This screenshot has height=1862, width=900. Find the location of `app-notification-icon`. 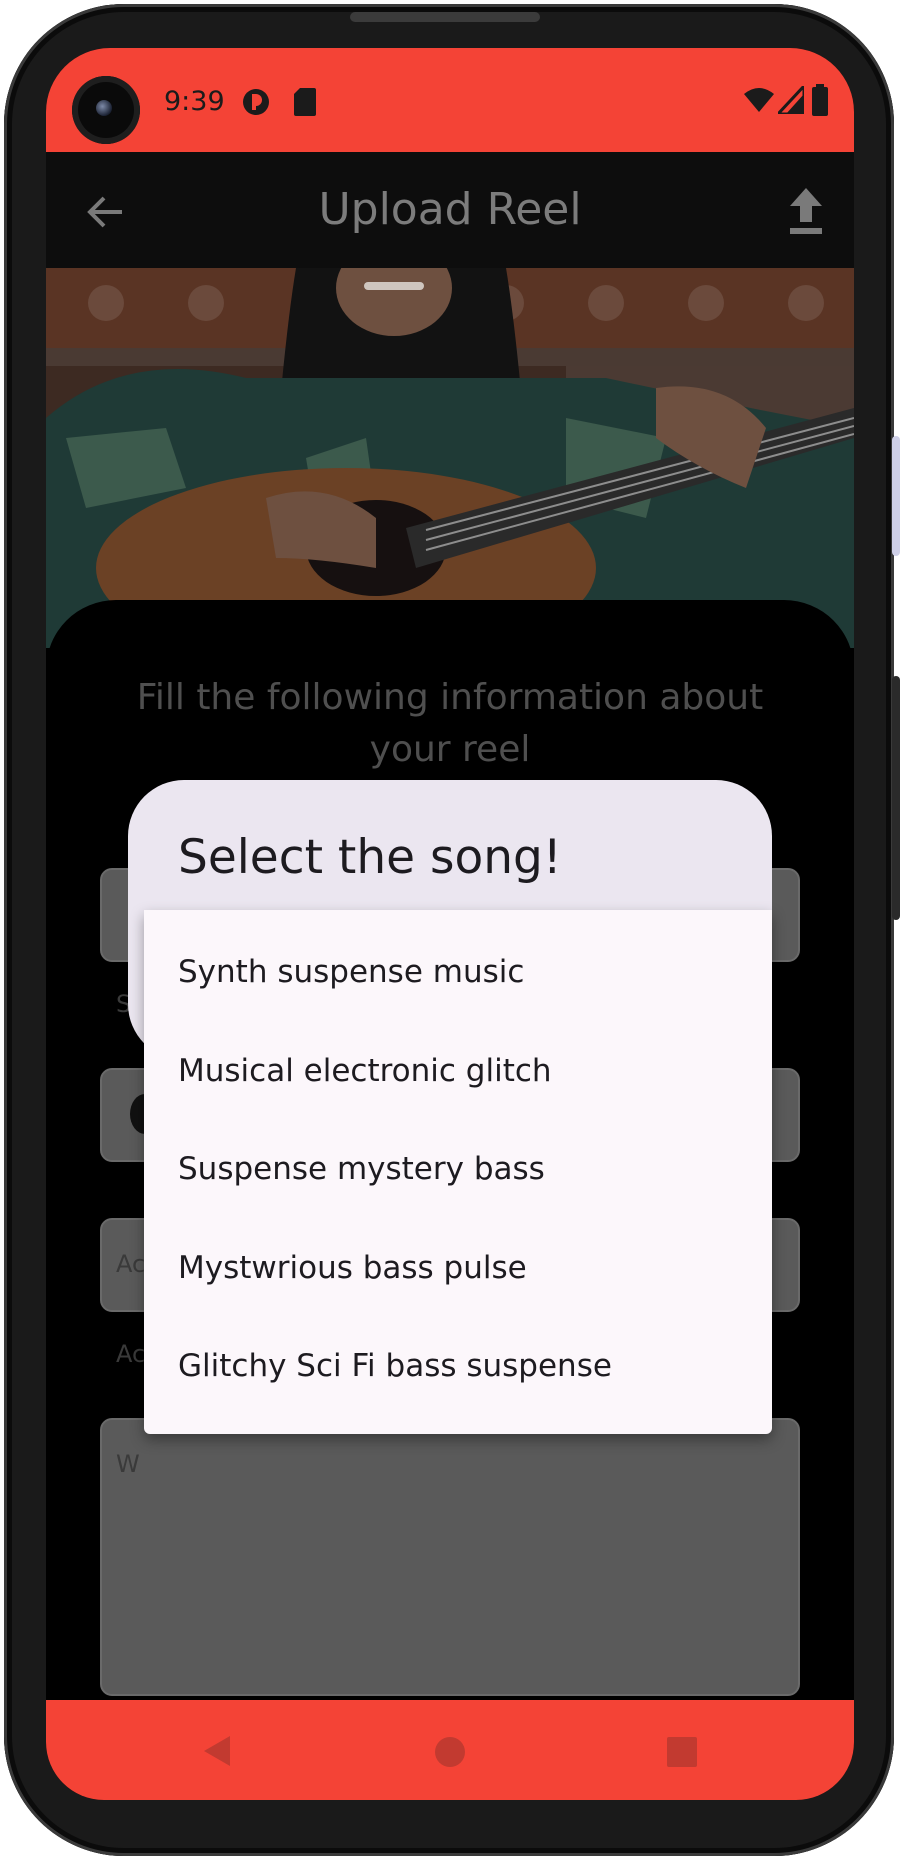

app-notification-icon is located at coordinates (256, 102).